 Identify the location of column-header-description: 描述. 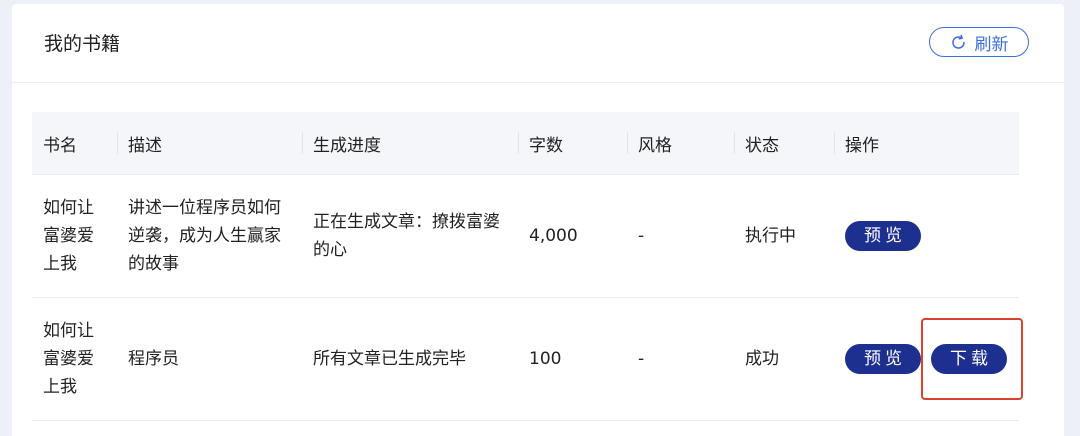
(209, 143).